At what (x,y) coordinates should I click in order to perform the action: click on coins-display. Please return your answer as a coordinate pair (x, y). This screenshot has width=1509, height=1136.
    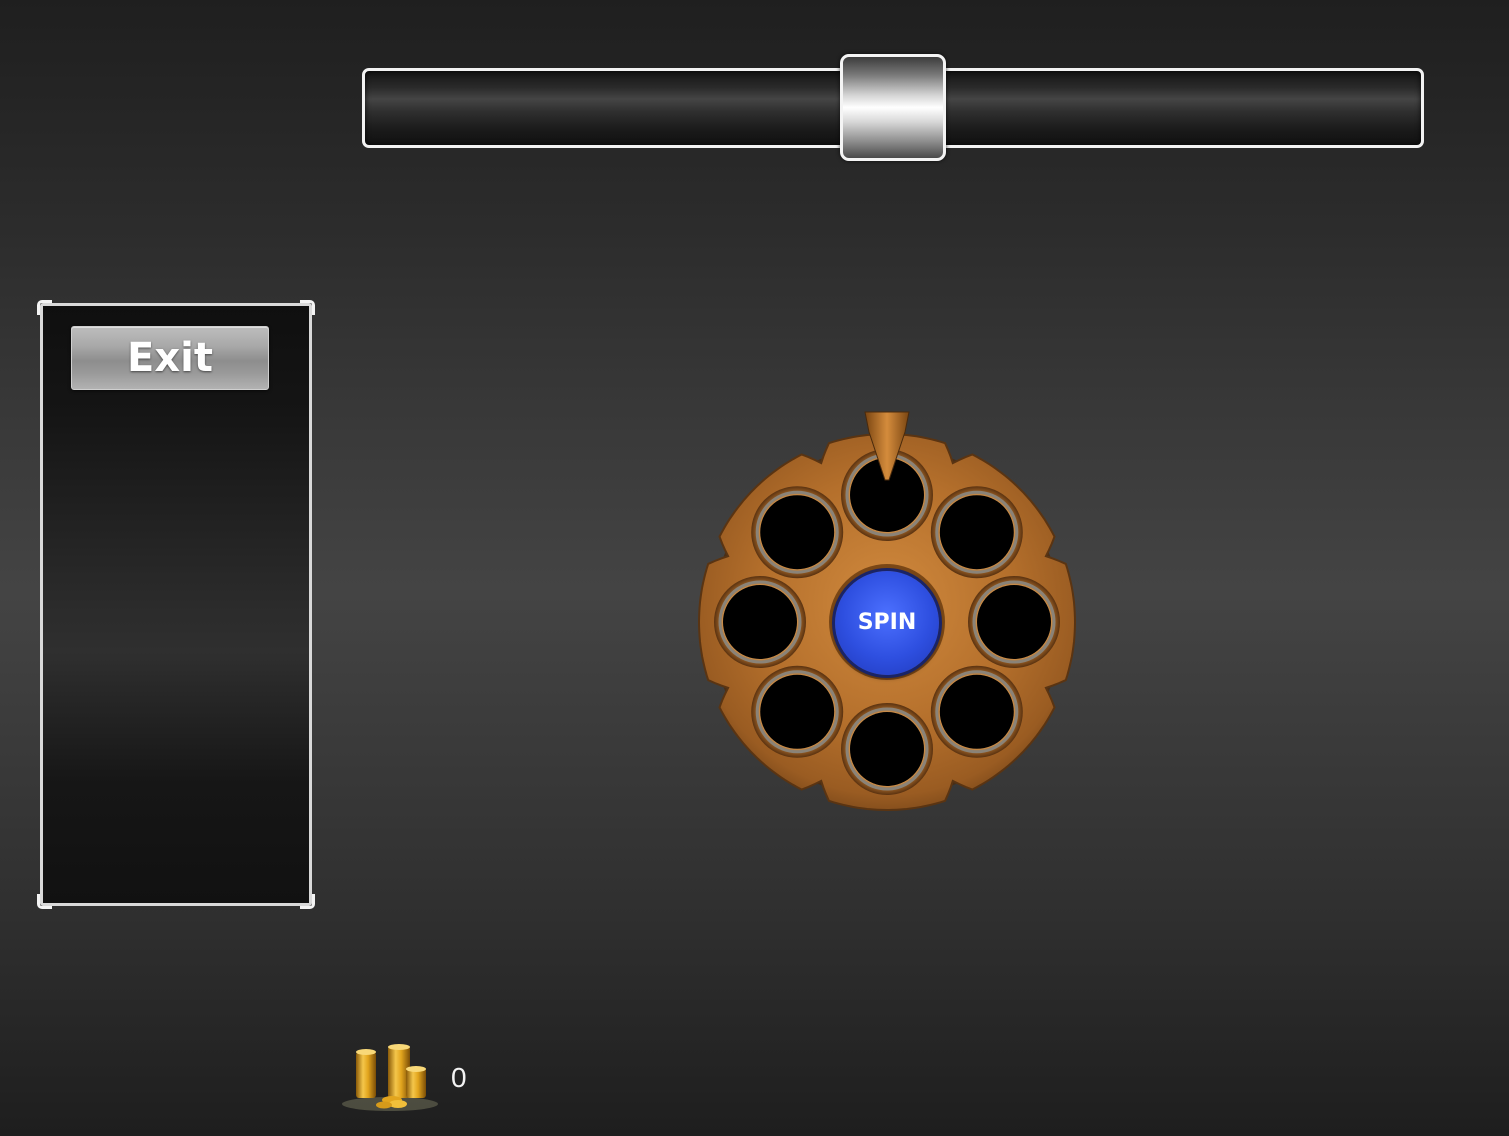
    Looking at the image, I should click on (392, 1078).